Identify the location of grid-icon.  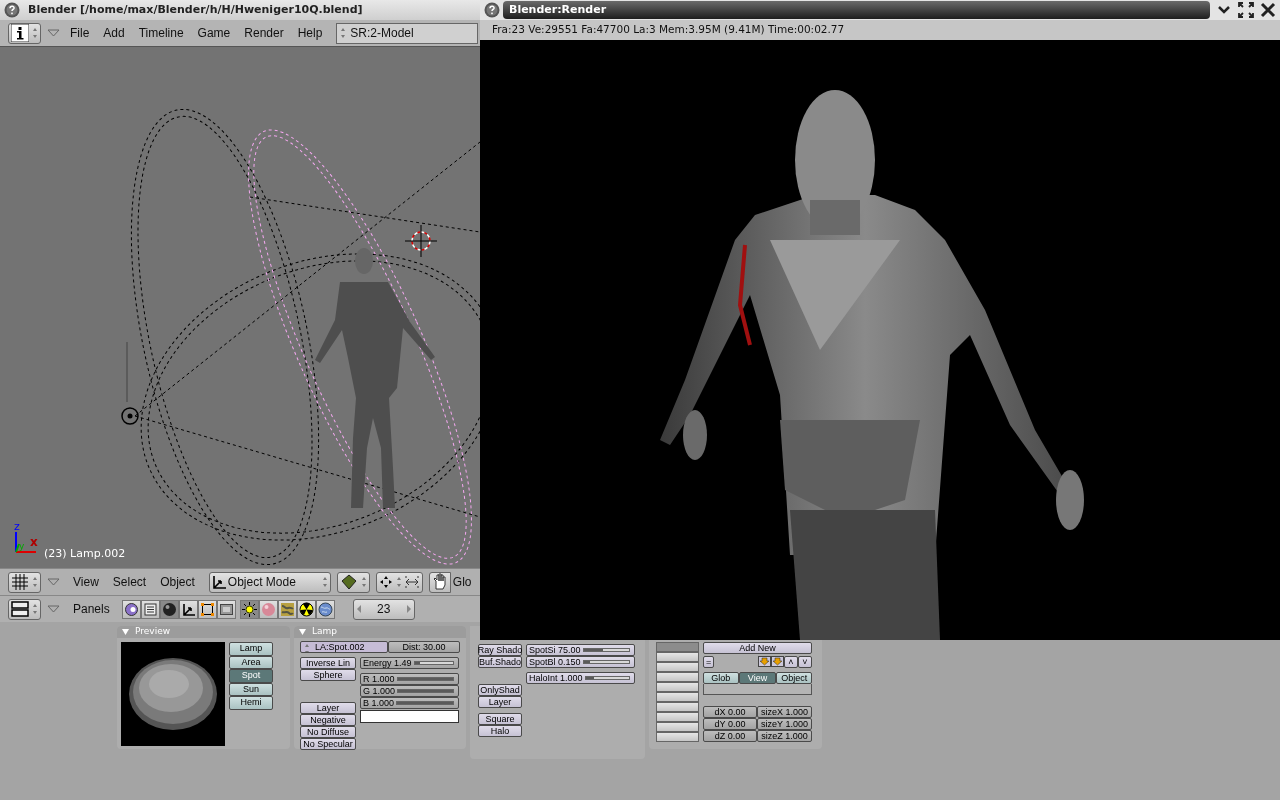
(20, 582).